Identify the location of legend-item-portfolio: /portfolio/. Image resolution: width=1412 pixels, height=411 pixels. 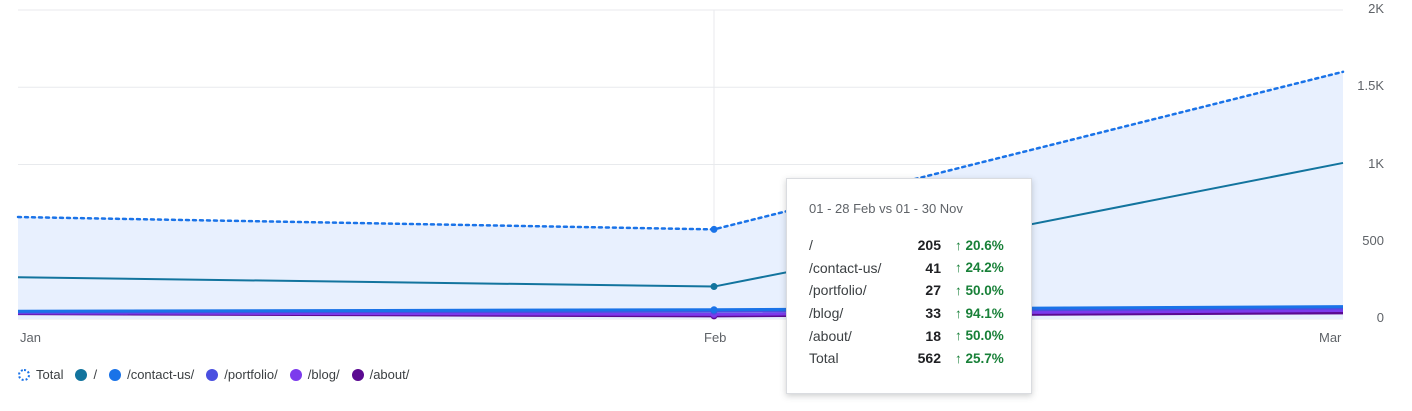
(242, 374).